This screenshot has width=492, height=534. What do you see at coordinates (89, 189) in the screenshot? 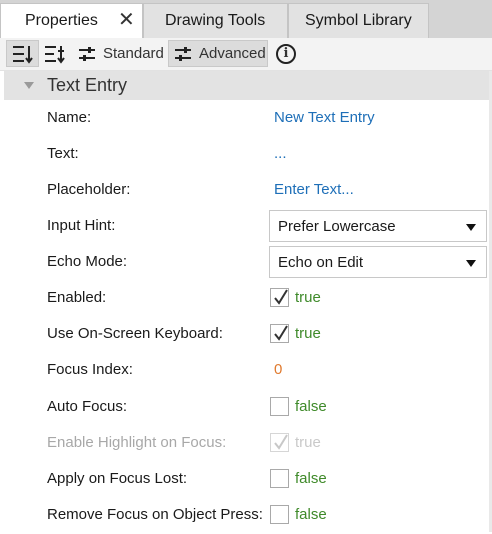
I see `property-label: Placeholder:` at bounding box center [89, 189].